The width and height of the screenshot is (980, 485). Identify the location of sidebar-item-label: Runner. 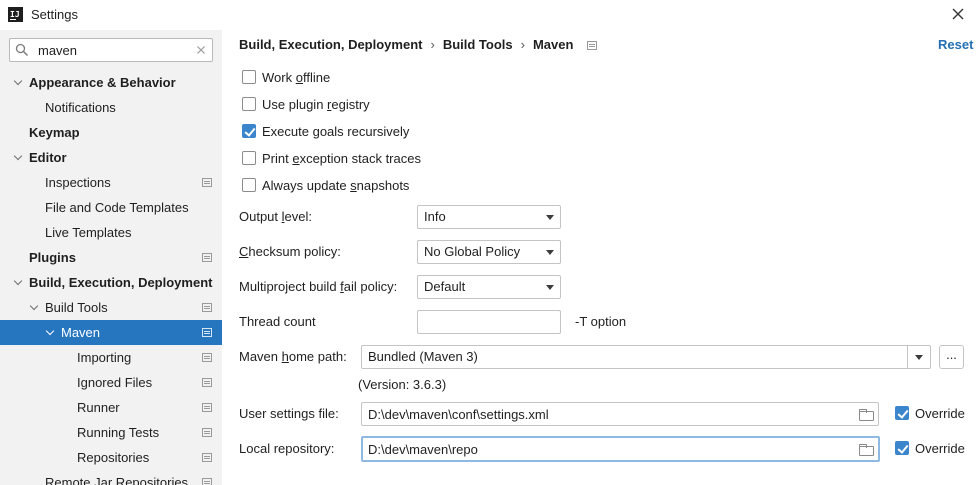
(98, 407).